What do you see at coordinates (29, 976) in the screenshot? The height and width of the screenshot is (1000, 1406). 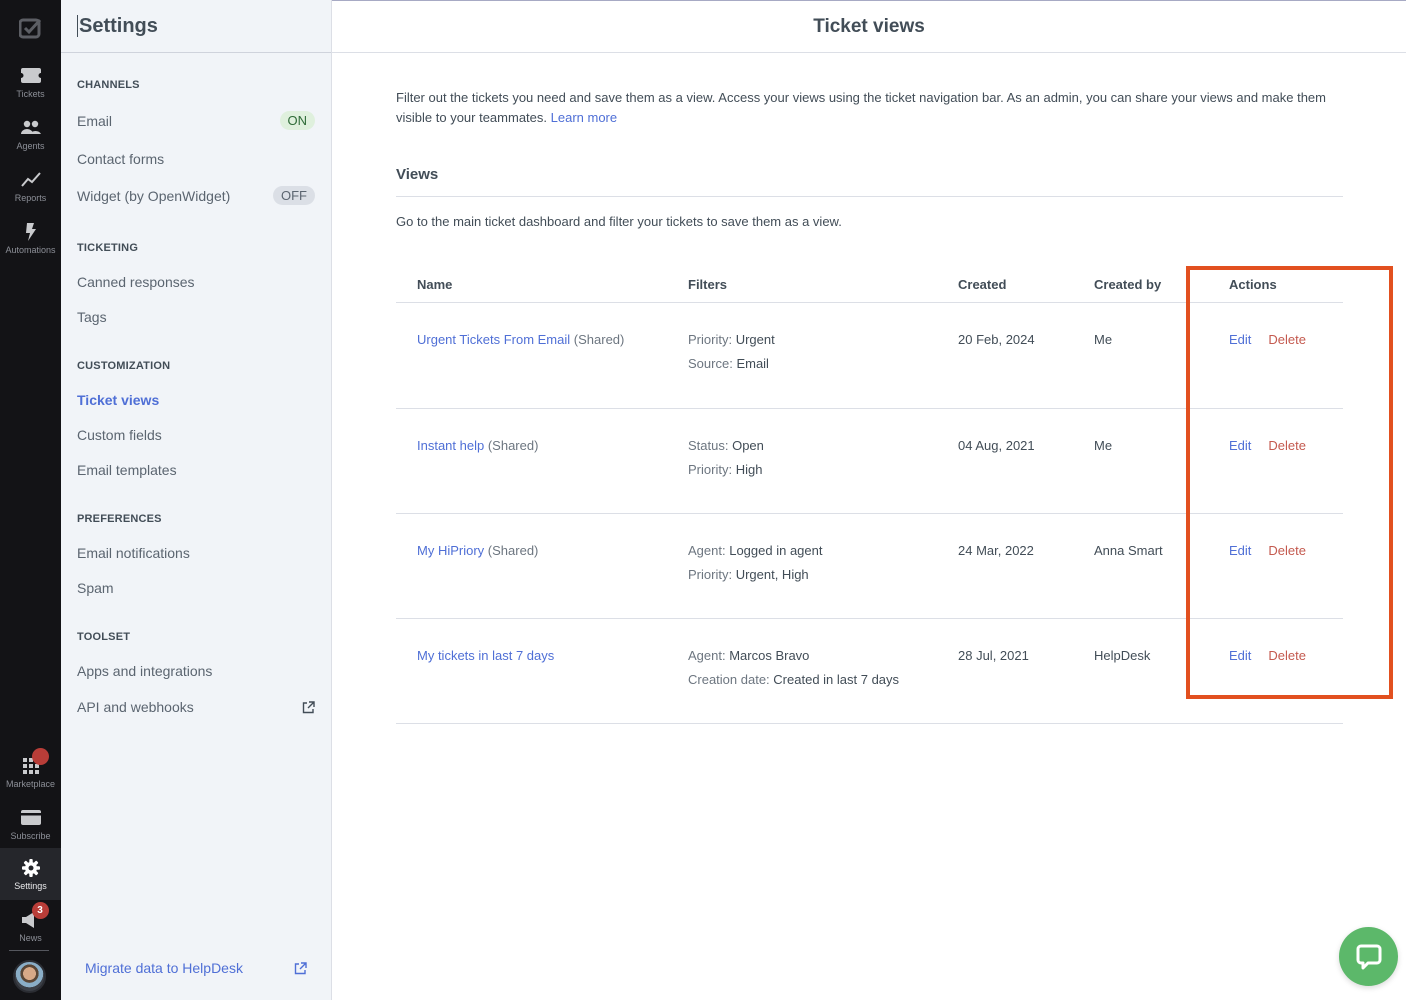 I see `user-avatar` at bounding box center [29, 976].